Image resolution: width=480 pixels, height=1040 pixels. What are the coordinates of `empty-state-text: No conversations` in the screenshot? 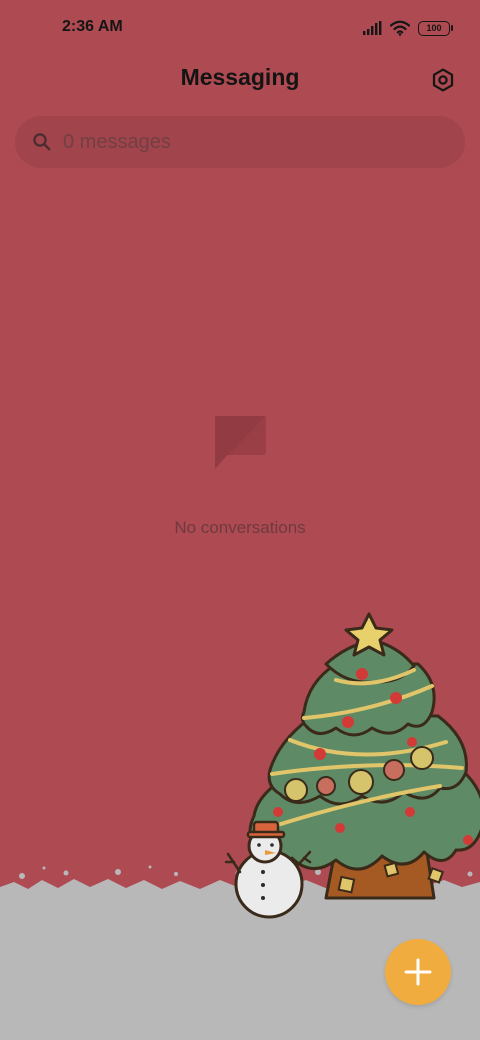 It's located at (240, 527).